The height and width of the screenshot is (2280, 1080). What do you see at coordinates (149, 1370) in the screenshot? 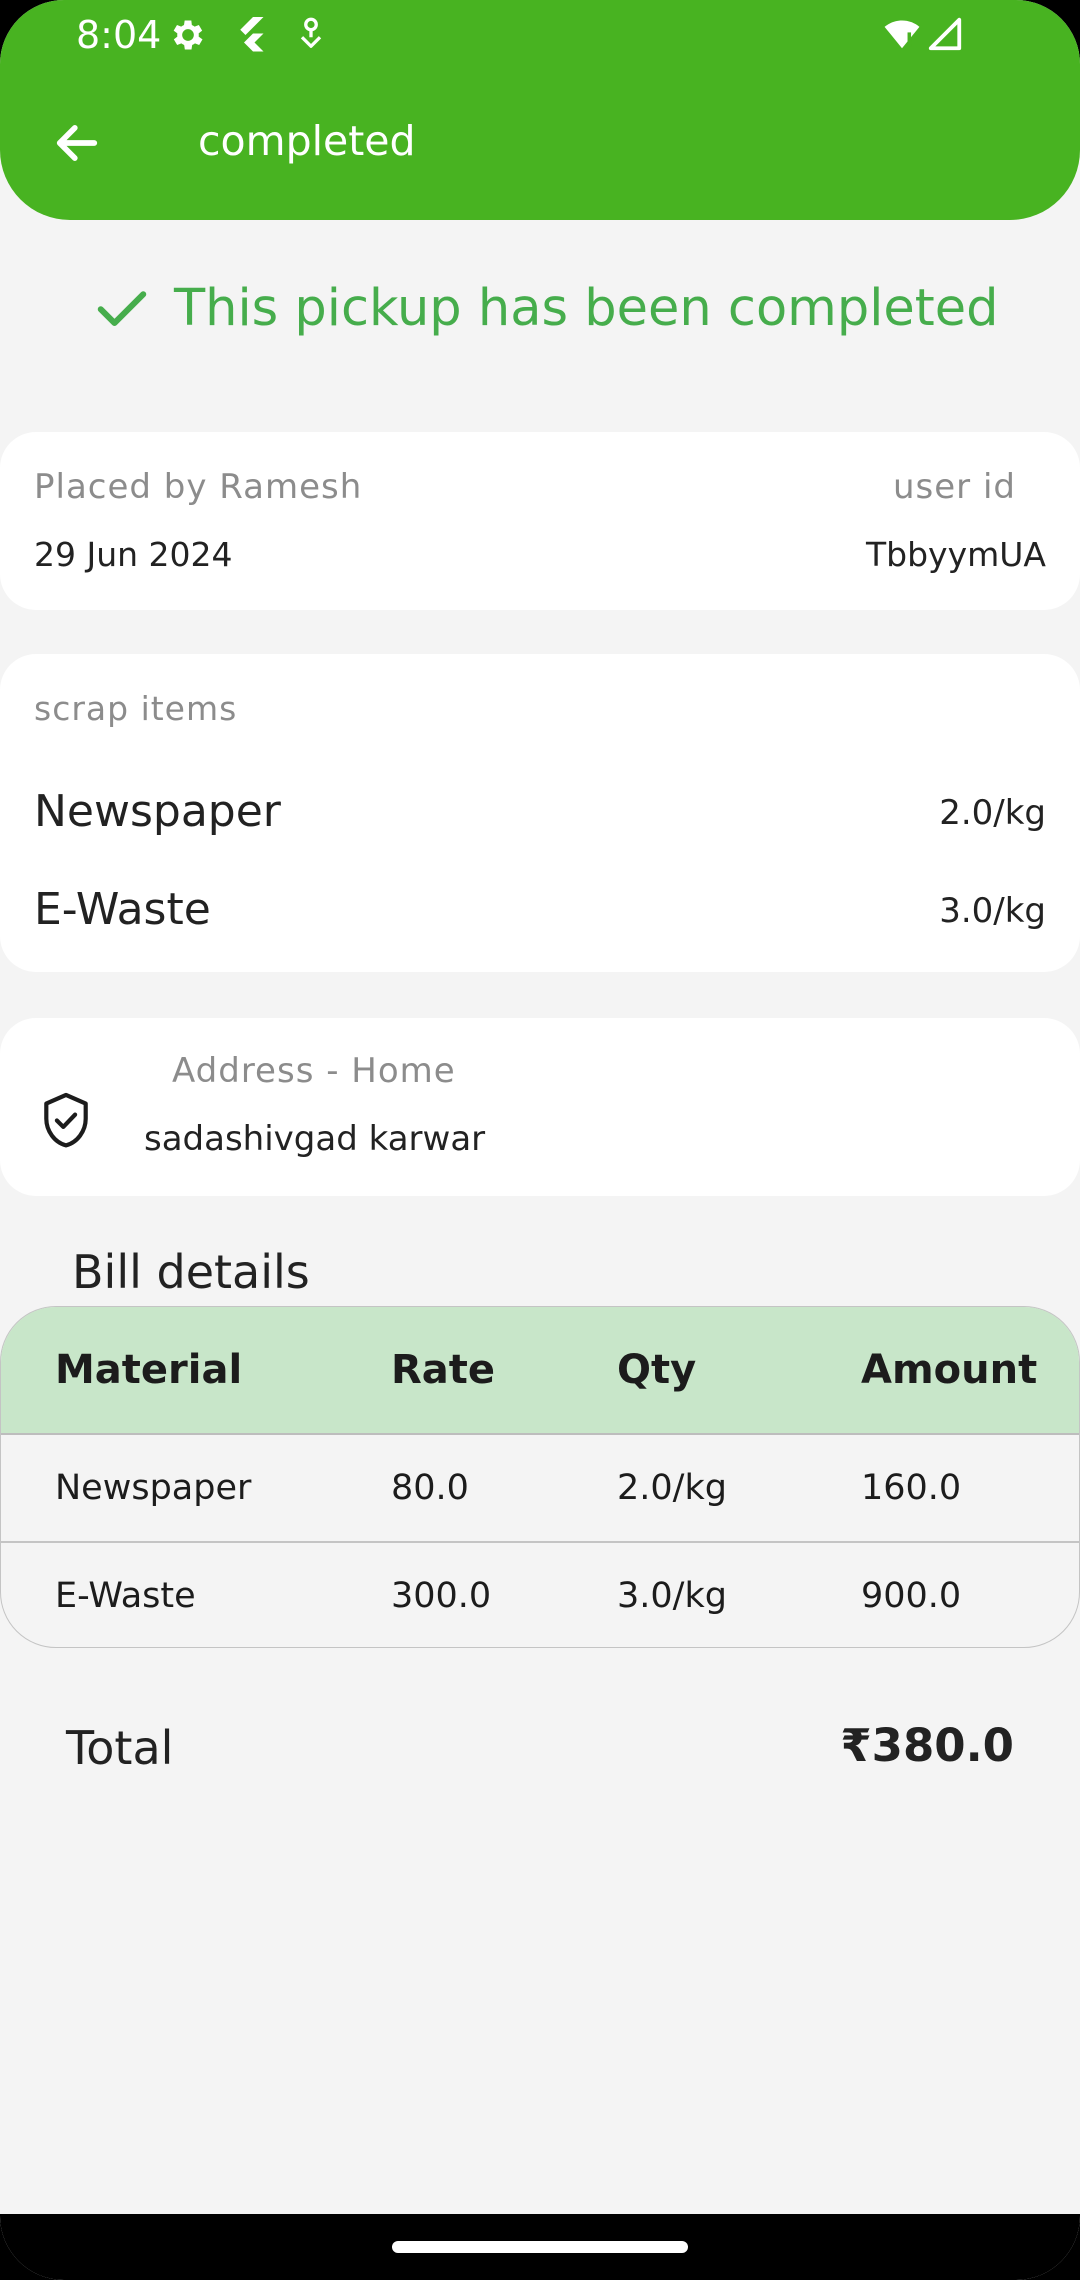
I see `header-material: Material` at bounding box center [149, 1370].